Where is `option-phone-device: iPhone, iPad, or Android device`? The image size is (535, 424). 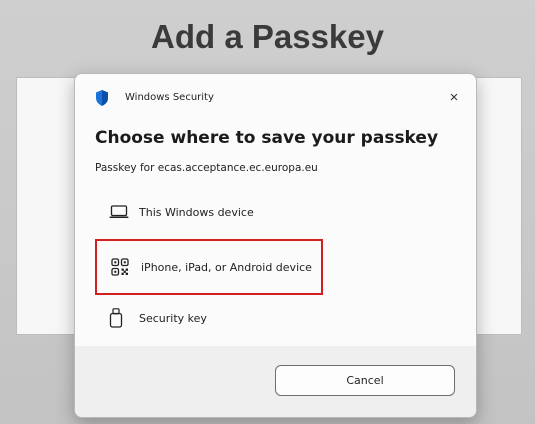
option-phone-device: iPhone, iPad, or Android device is located at coordinates (209, 267).